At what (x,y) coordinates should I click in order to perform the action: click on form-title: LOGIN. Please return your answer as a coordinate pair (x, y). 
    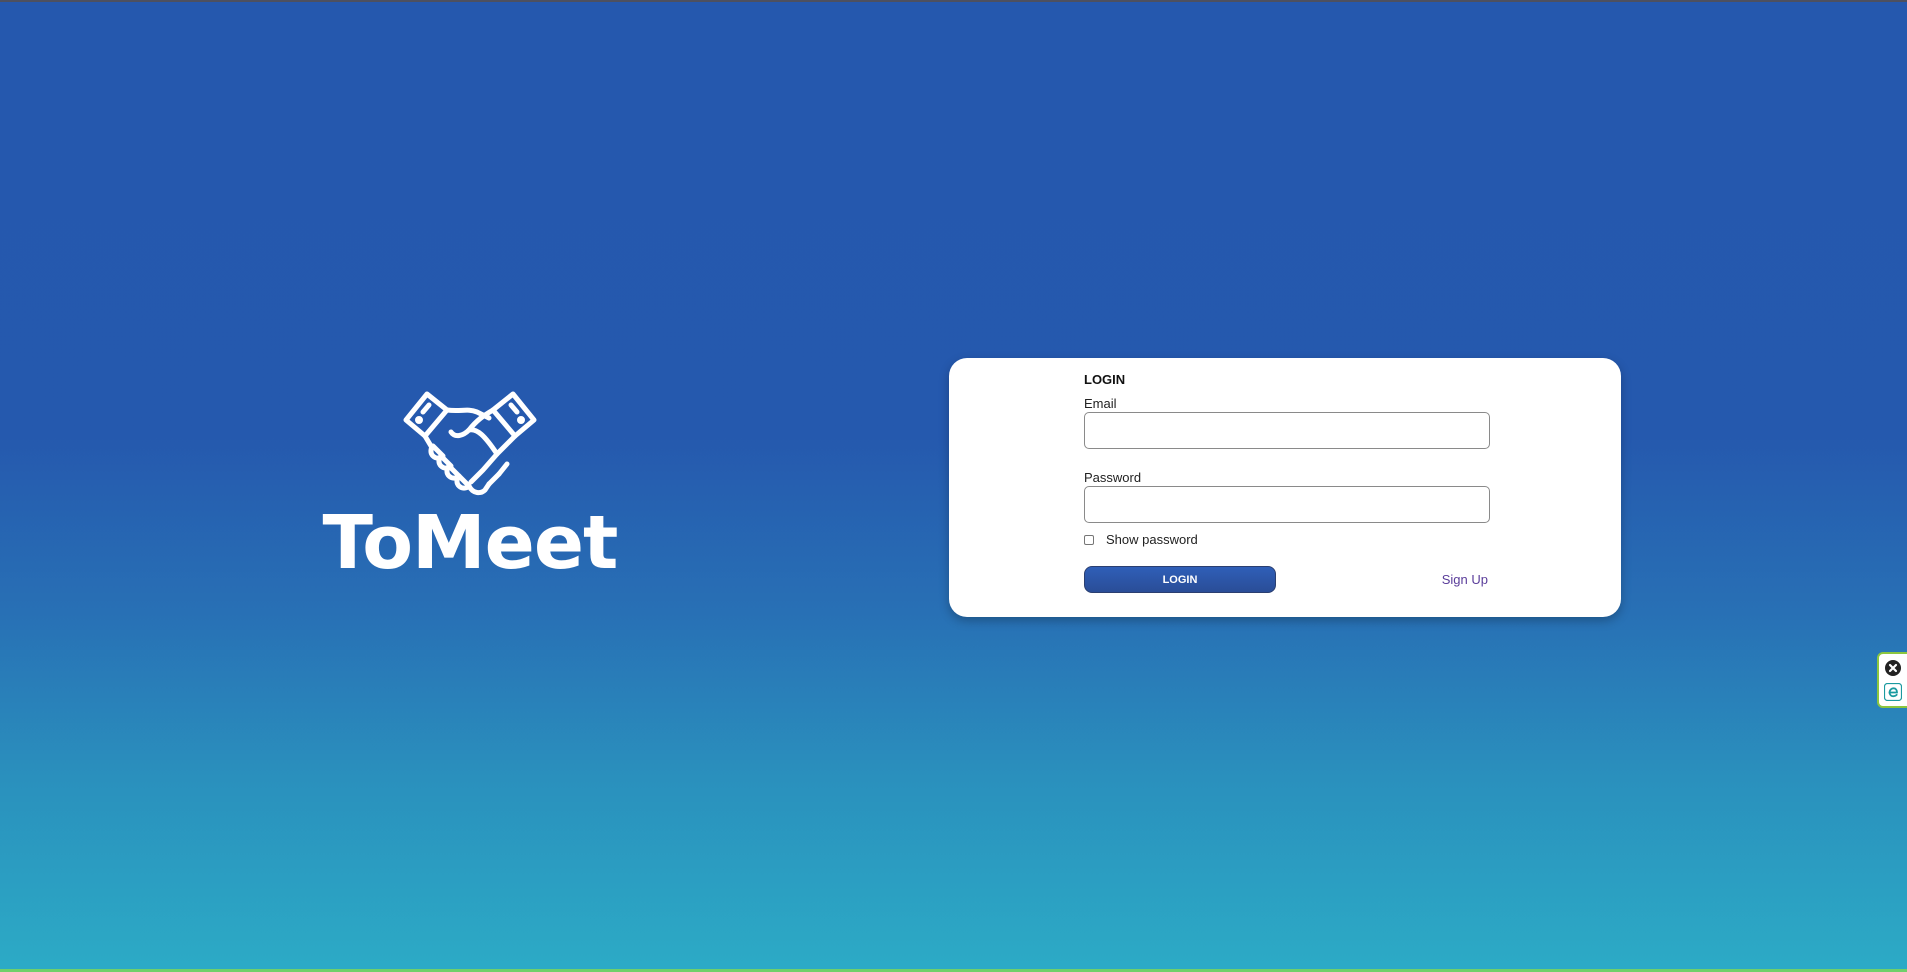
    Looking at the image, I should click on (1105, 379).